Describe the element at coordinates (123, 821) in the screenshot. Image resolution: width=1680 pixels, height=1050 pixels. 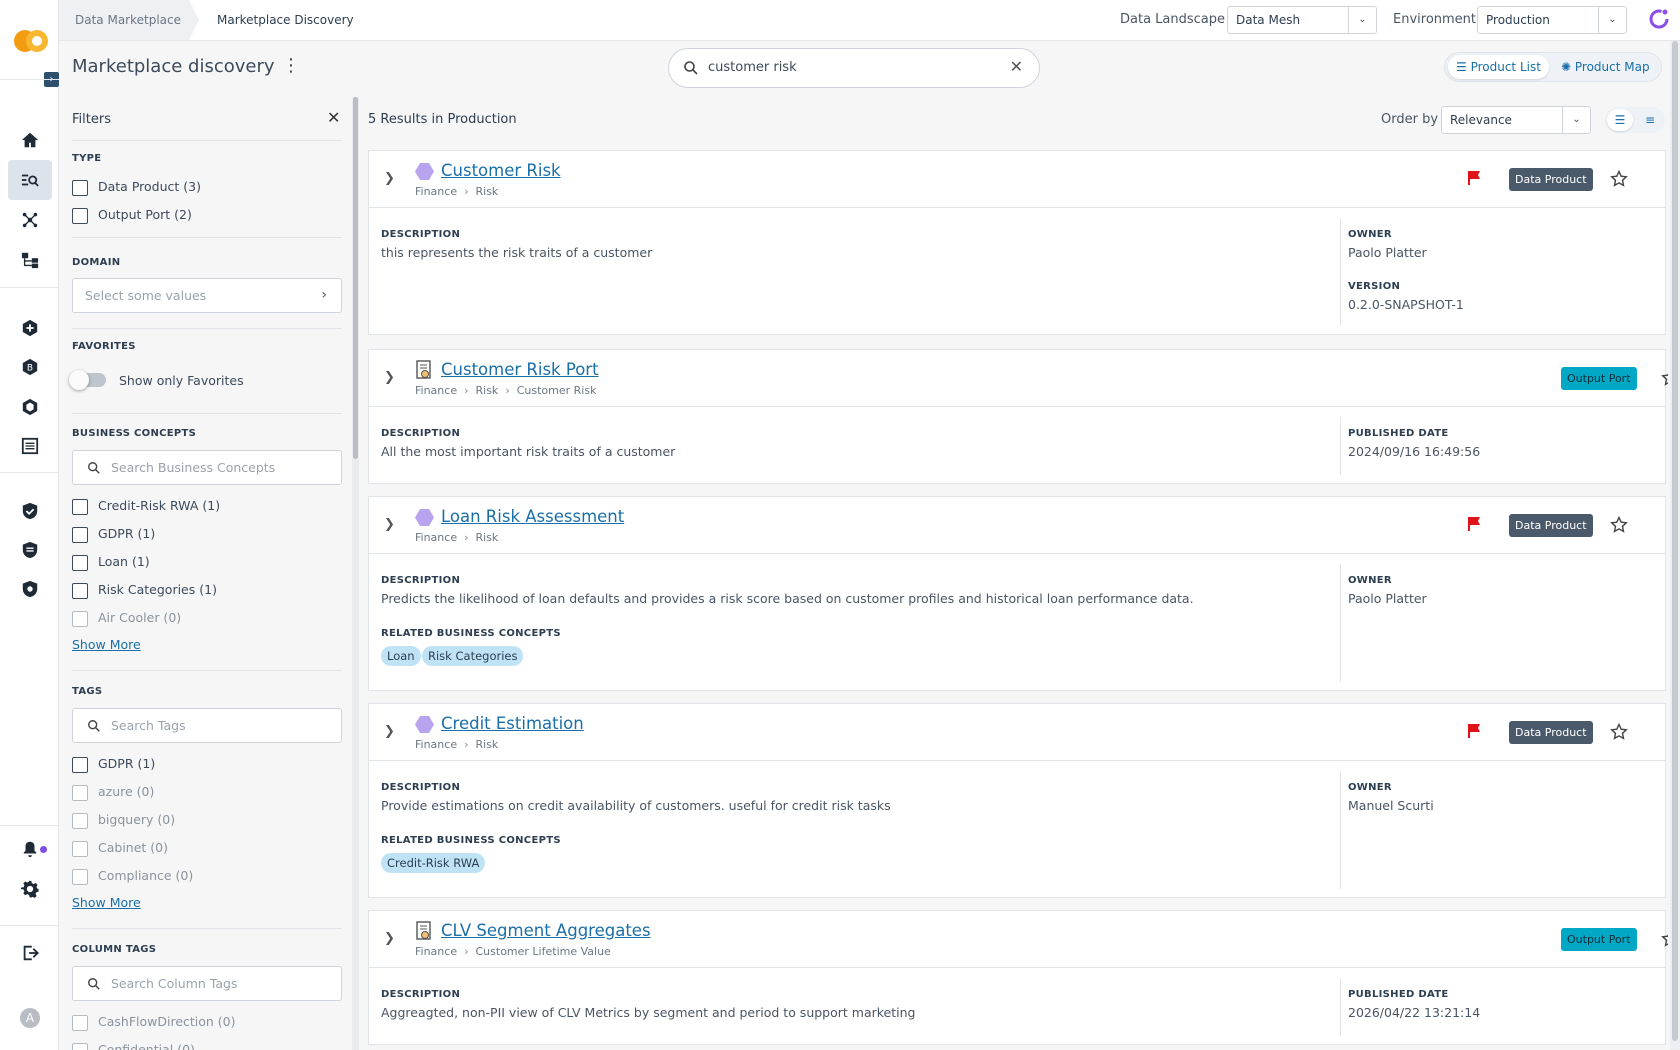
I see `tag-checkbox: bigquery (0)` at that location.